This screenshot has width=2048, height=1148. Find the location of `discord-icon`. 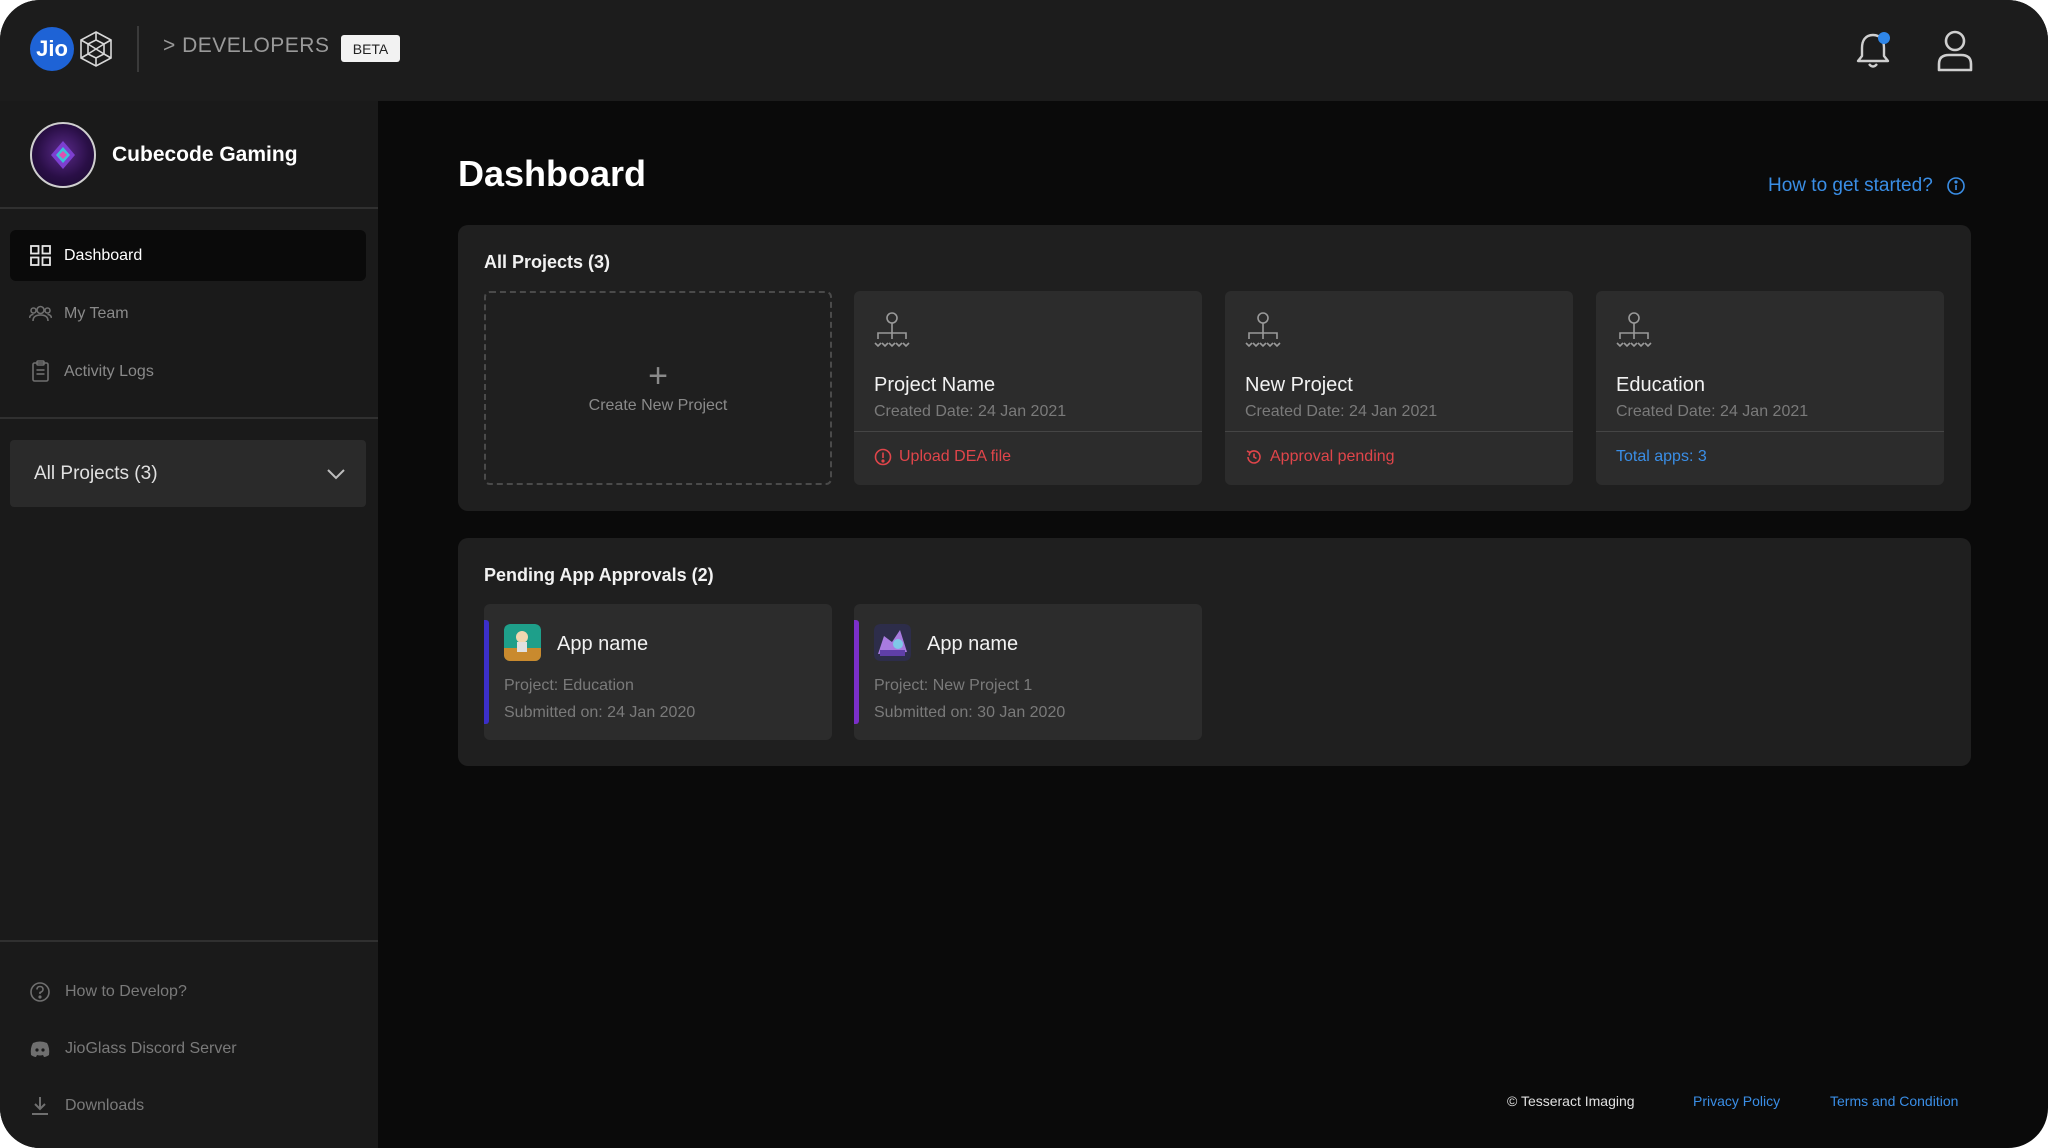

discord-icon is located at coordinates (40, 1049).